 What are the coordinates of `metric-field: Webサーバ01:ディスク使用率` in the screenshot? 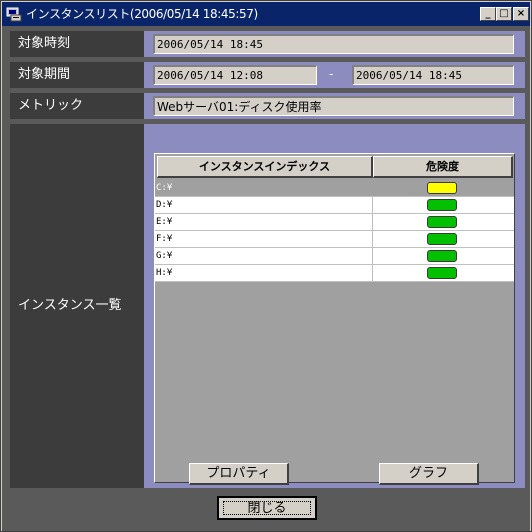 It's located at (333, 106).